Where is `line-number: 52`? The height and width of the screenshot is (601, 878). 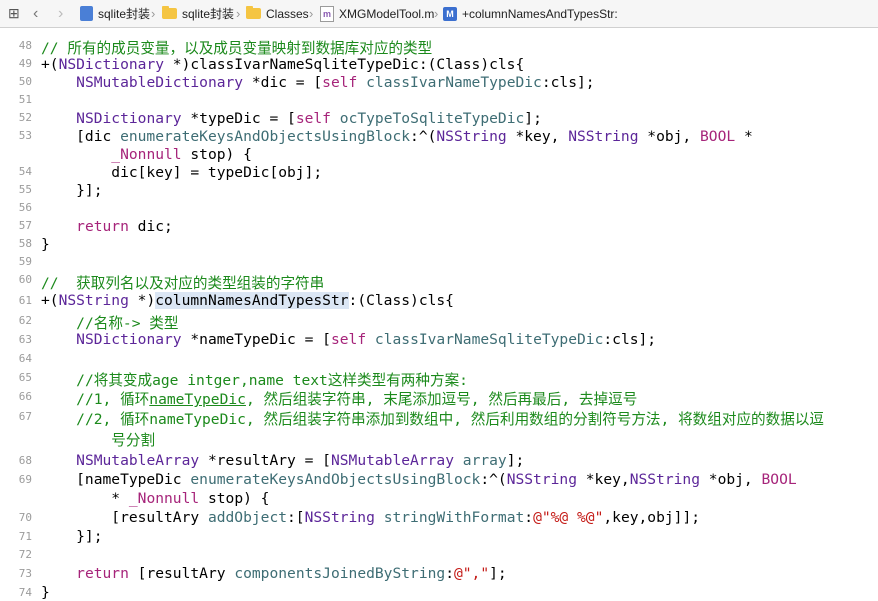 line-number: 52 is located at coordinates (25, 117).